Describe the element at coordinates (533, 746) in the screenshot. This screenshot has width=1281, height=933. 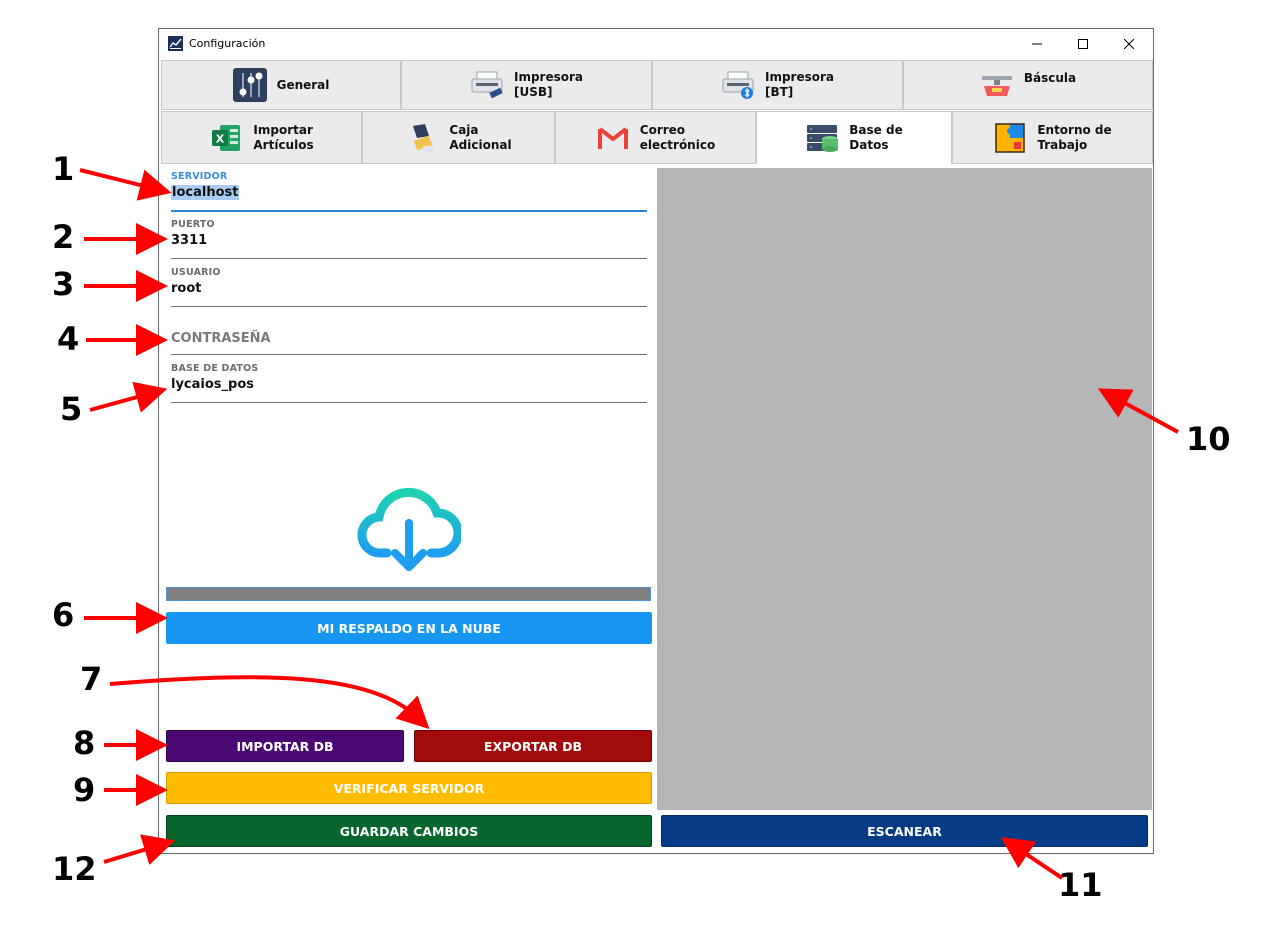
I see `export-db-button: EXPORTAR DB` at that location.